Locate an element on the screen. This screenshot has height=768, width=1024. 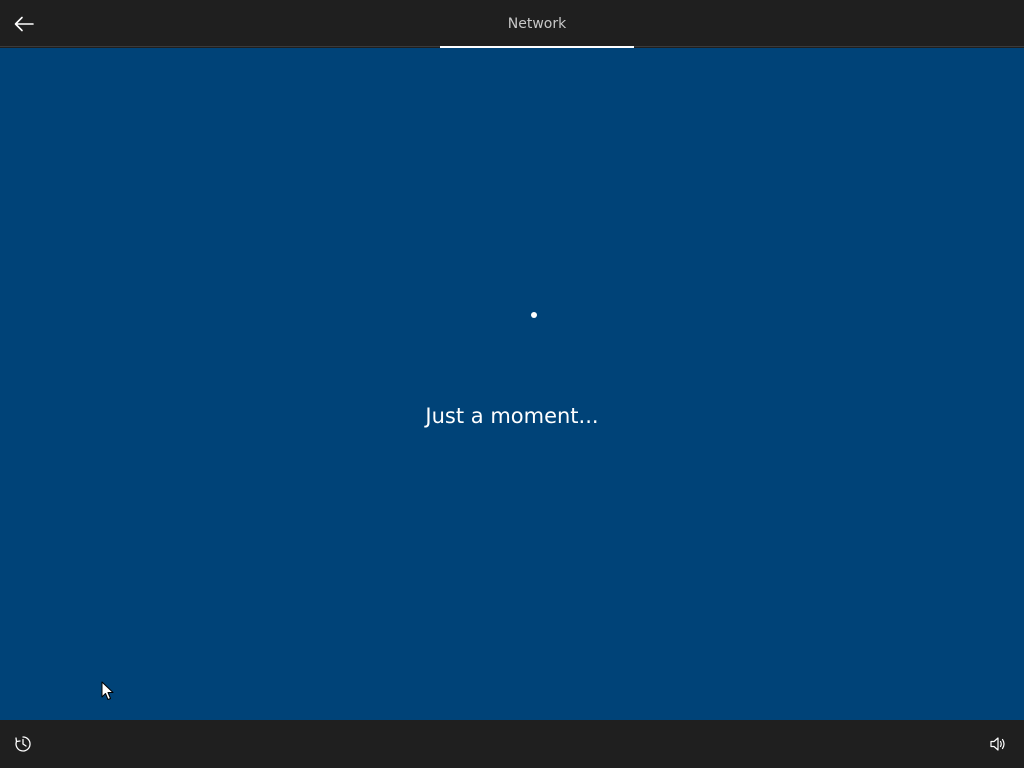
ease-of-access-button is located at coordinates (23, 744).